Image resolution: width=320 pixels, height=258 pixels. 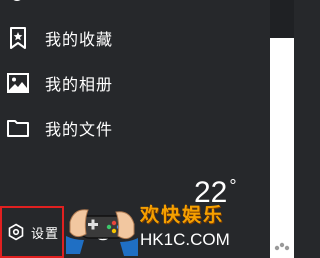 I want to click on menu-item-files: 我的文件, so click(x=135, y=128).